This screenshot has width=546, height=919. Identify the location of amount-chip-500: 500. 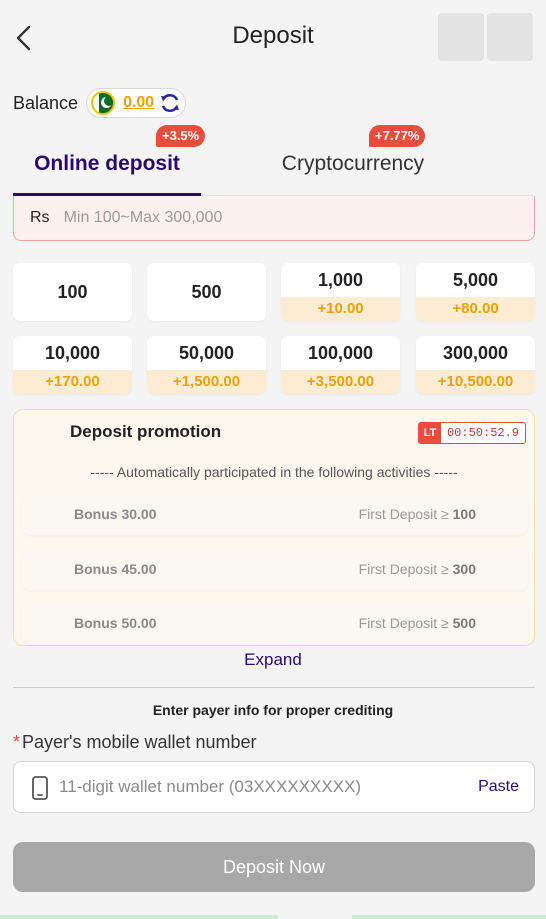
(206, 292).